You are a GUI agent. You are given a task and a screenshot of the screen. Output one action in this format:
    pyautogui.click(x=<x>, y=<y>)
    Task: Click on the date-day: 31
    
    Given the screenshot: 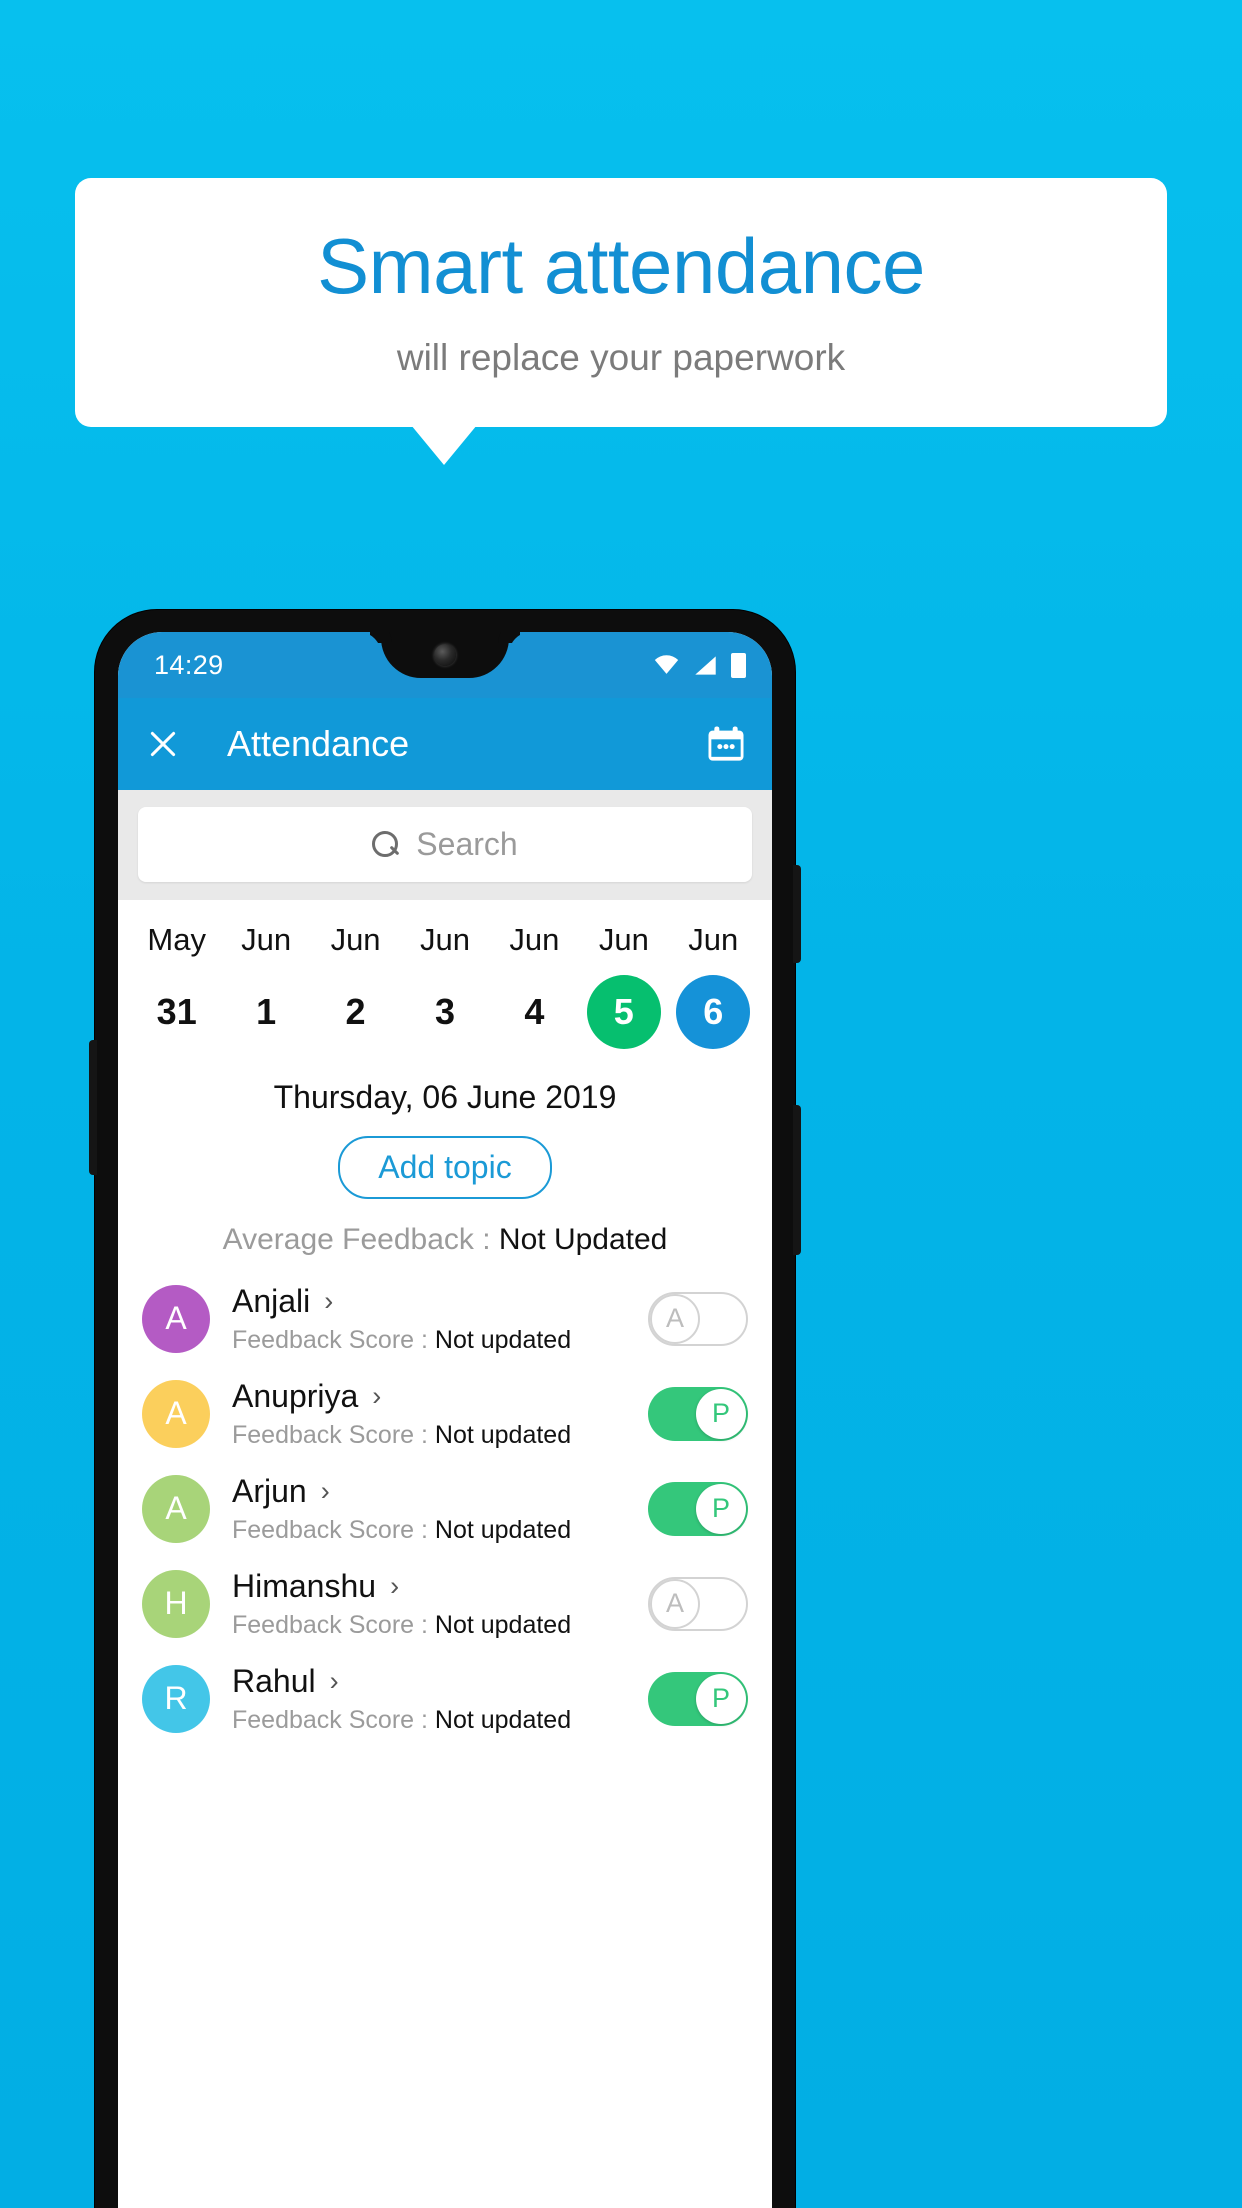 What is the action you would take?
    pyautogui.click(x=176, y=1011)
    